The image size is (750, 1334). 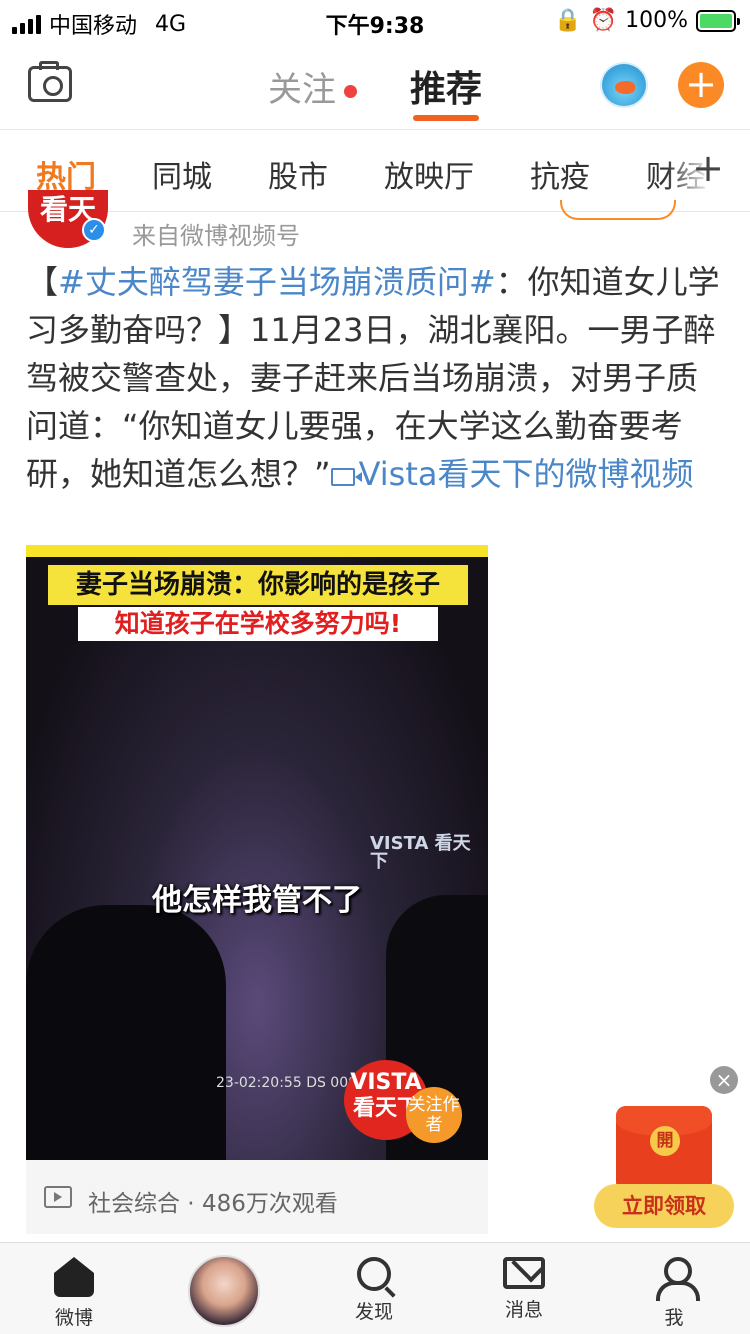 I want to click on channel-epidemic: 抗疫, so click(x=560, y=174).